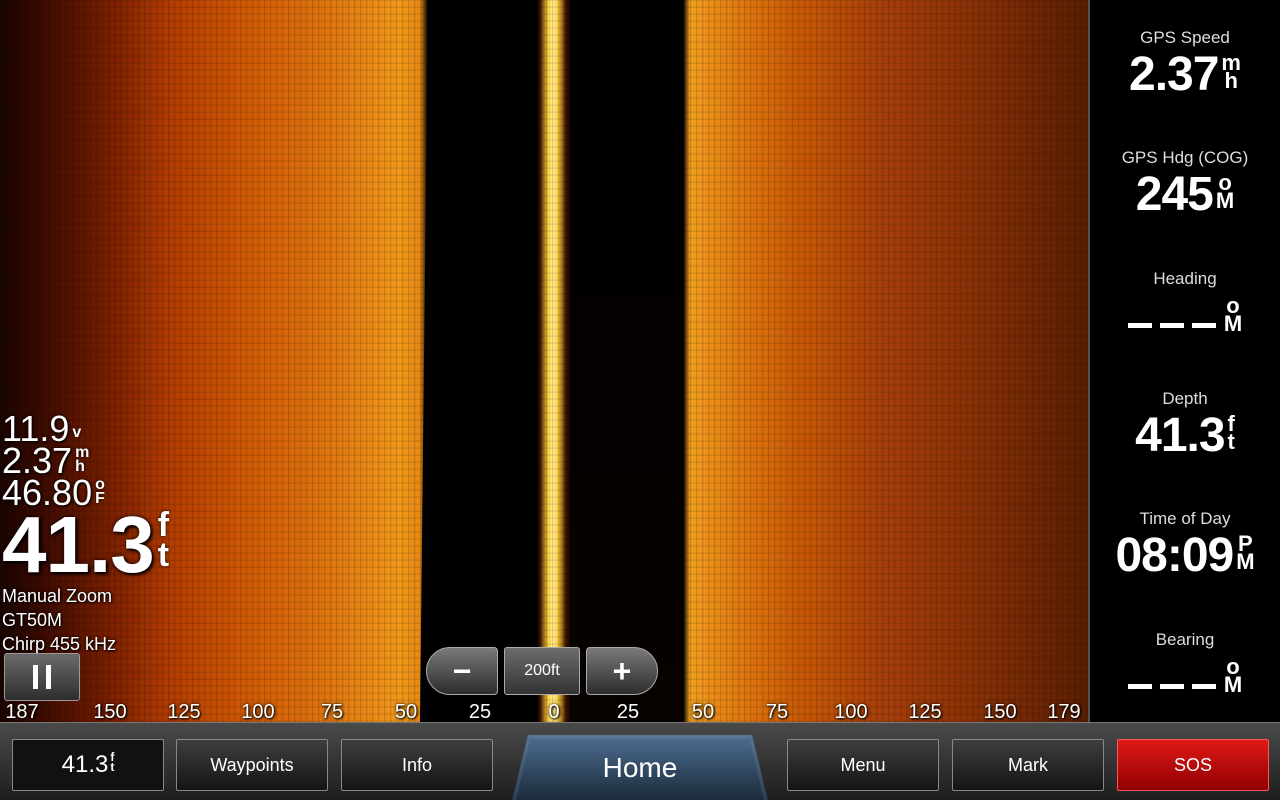  I want to click on depth-data-button: 41.3 ft, so click(88, 765).